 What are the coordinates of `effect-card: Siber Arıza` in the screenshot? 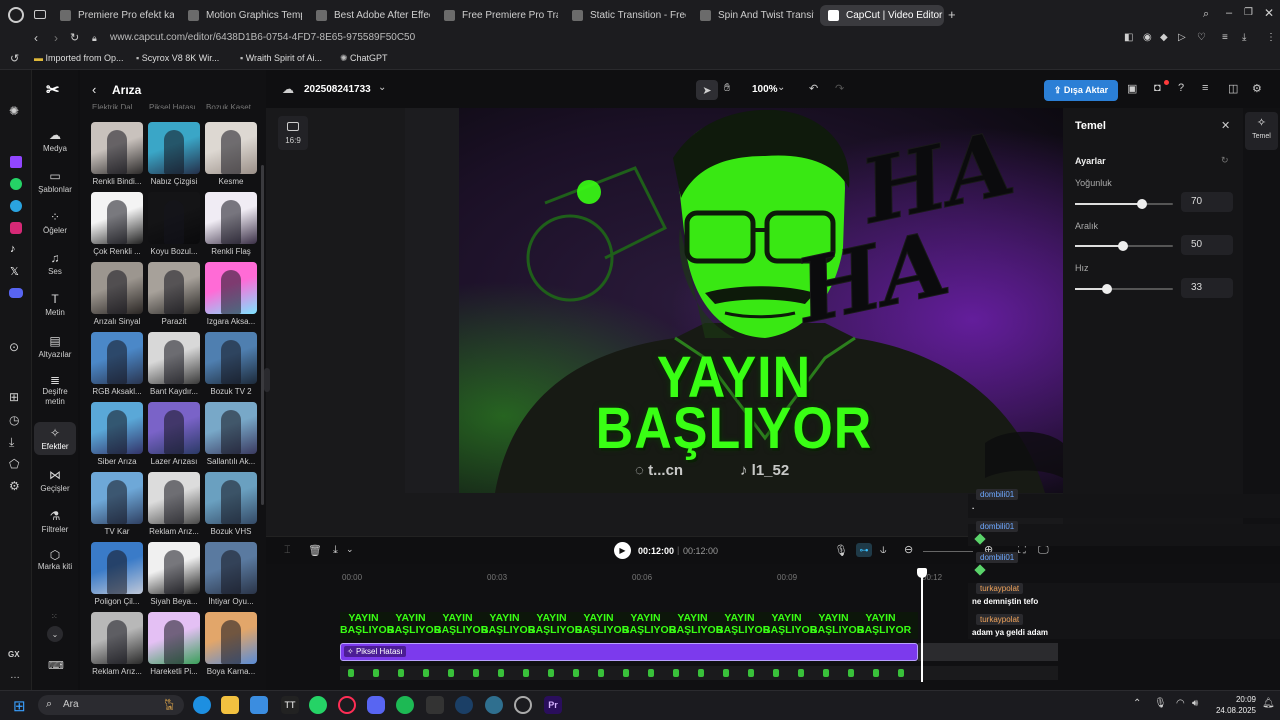 It's located at (117, 434).